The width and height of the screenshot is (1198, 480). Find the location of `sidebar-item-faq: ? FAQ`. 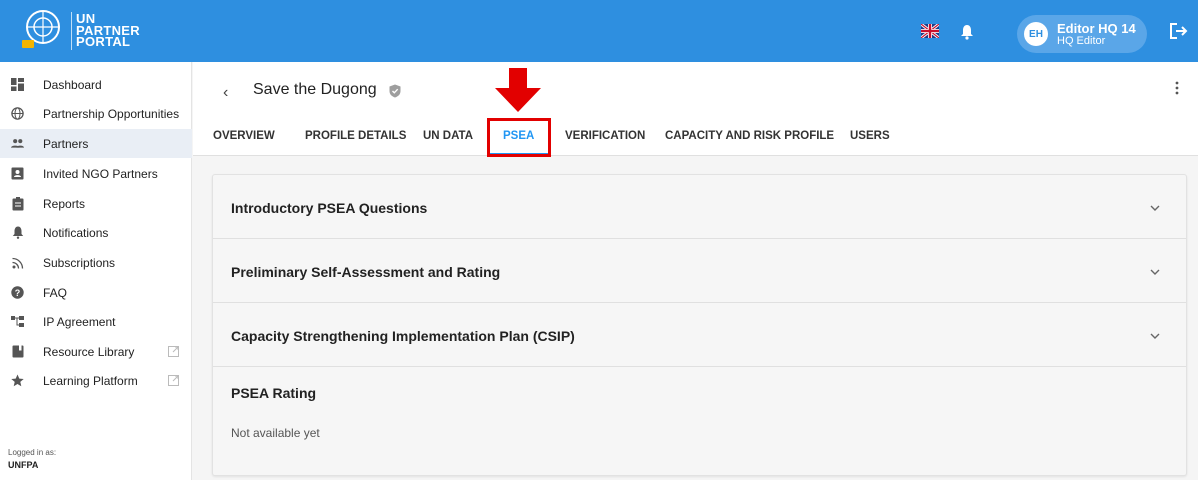

sidebar-item-faq: ? FAQ is located at coordinates (96, 292).